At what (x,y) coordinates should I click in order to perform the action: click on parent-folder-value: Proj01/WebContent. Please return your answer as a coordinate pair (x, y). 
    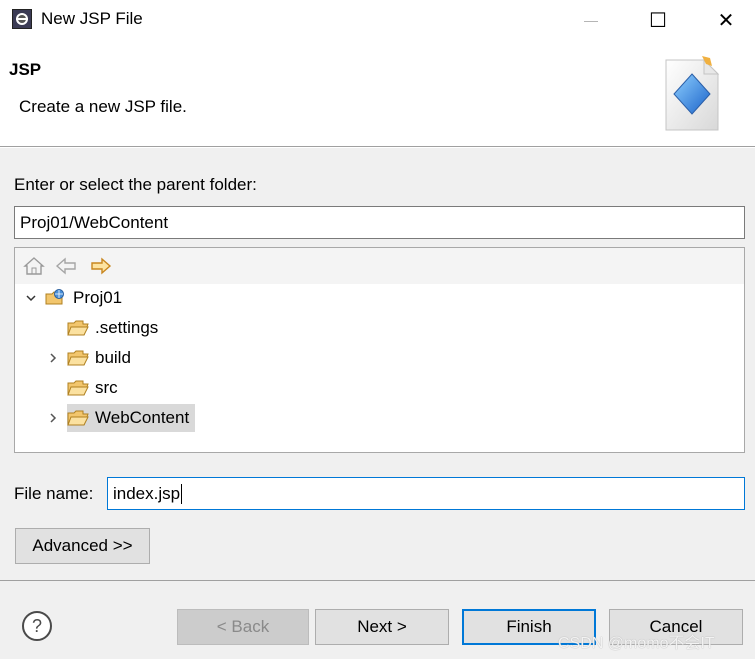
    Looking at the image, I should click on (94, 222).